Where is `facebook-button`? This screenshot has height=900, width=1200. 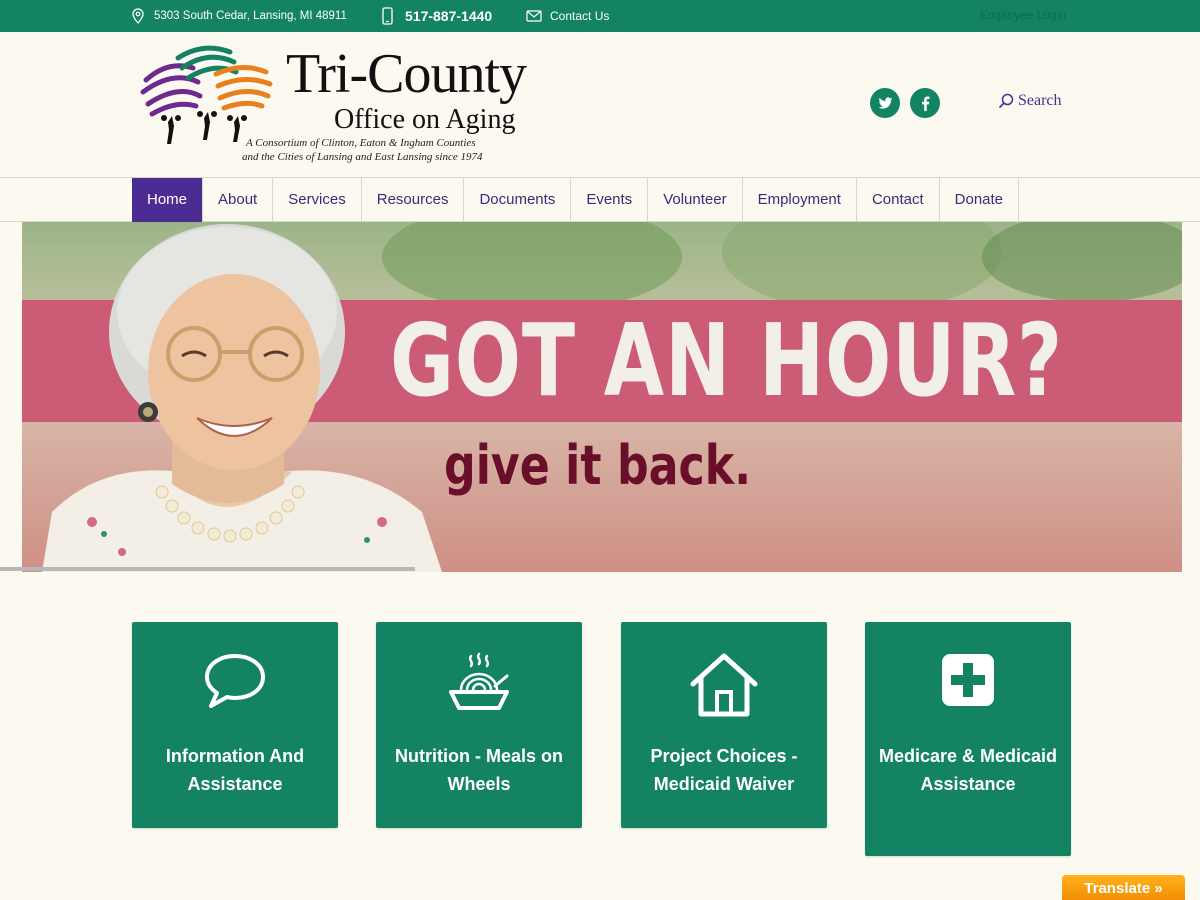
facebook-button is located at coordinates (925, 103).